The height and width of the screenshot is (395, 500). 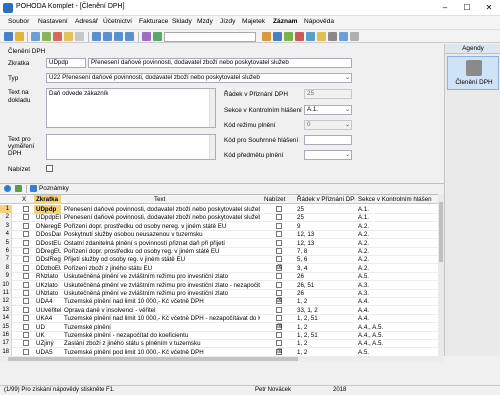 I want to click on zkratka-input: UDpdp, so click(x=66, y=63).